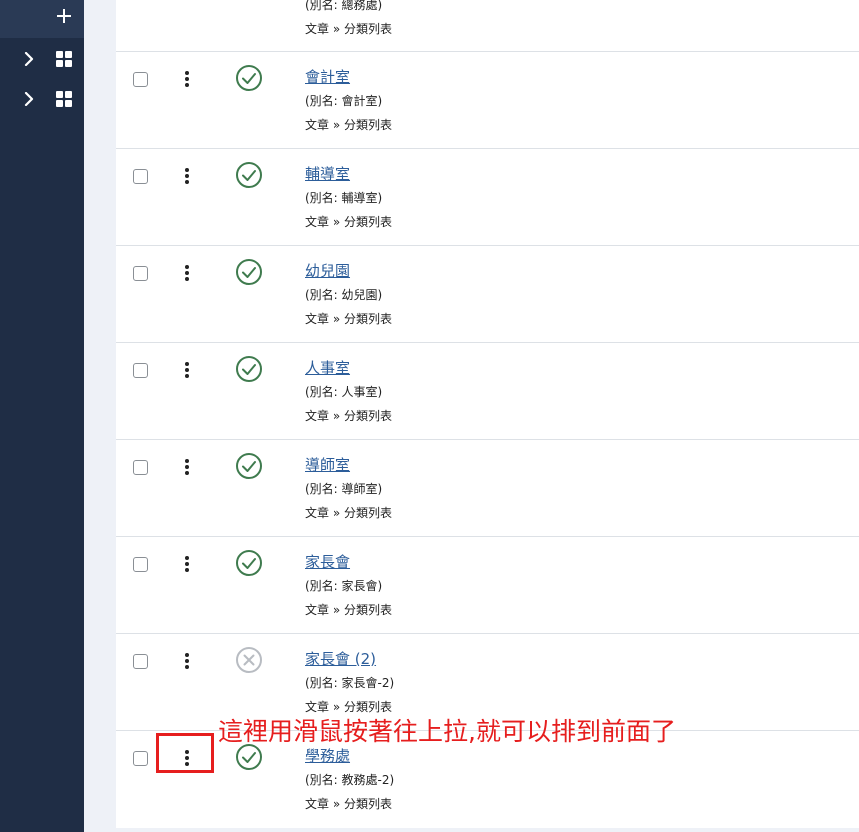  What do you see at coordinates (327, 76) in the screenshot?
I see `category-title-link: 會計室` at bounding box center [327, 76].